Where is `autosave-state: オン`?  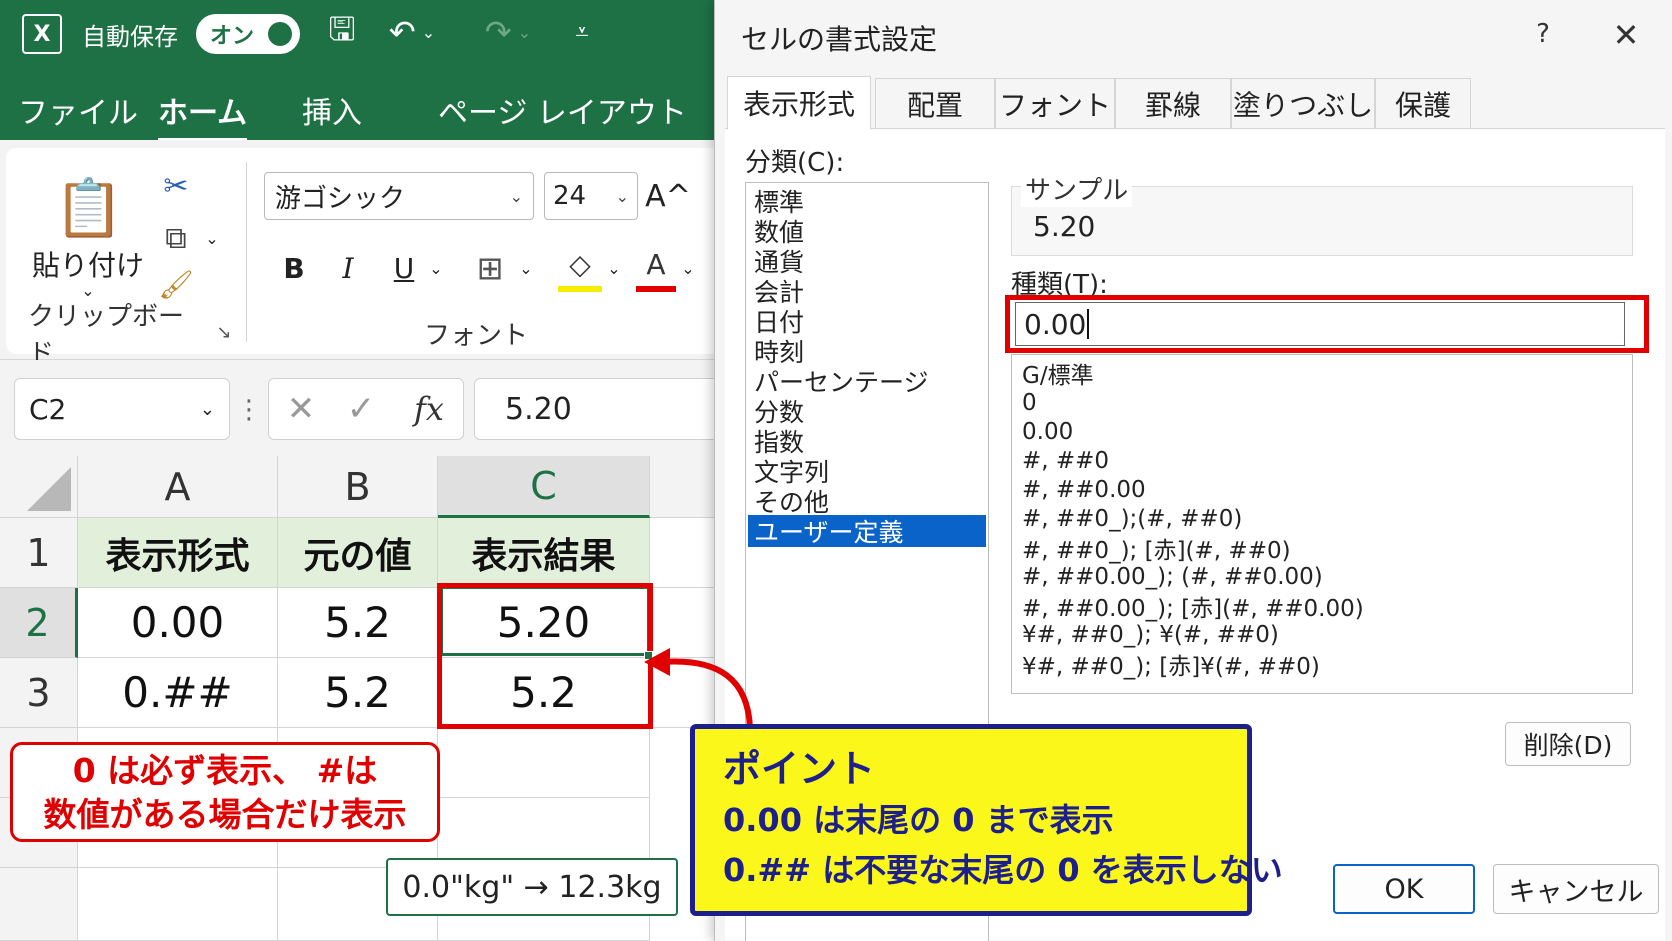 autosave-state: オン is located at coordinates (232, 36).